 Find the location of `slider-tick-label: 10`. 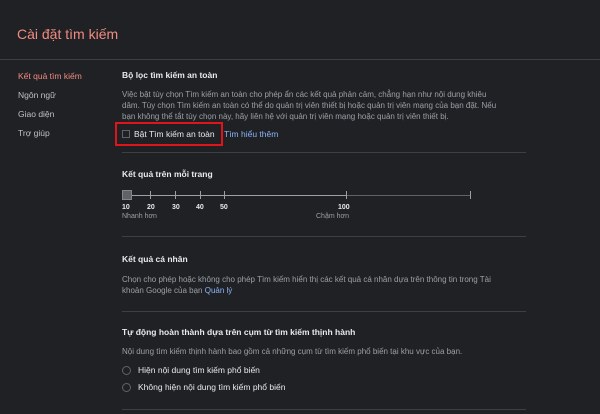

slider-tick-label: 10 is located at coordinates (126, 207).